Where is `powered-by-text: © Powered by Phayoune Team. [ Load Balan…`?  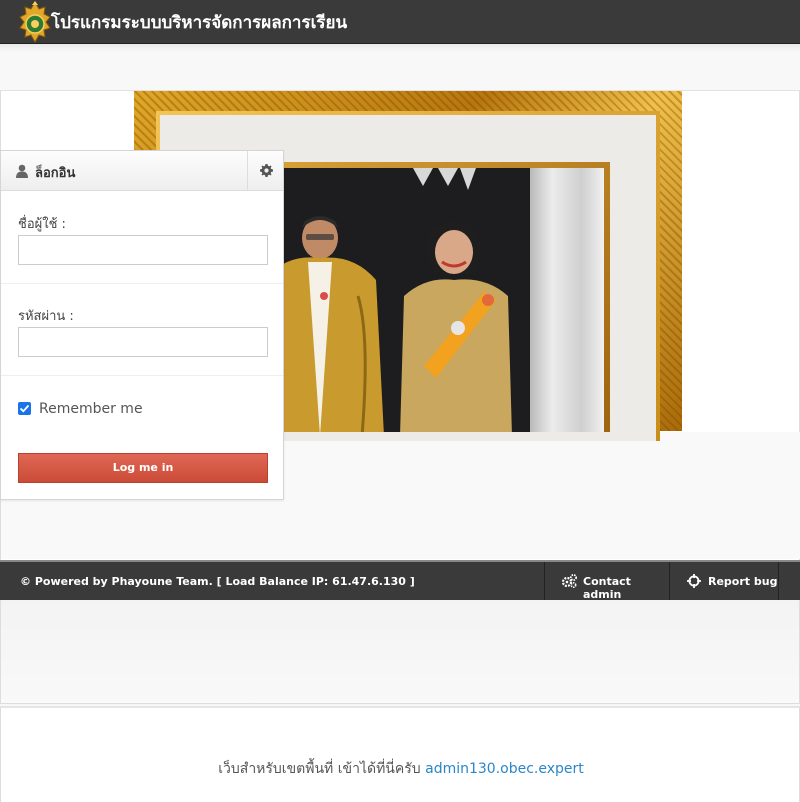
powered-by-text: © Powered by Phayoune Team. [ Load Balan… is located at coordinates (217, 581).